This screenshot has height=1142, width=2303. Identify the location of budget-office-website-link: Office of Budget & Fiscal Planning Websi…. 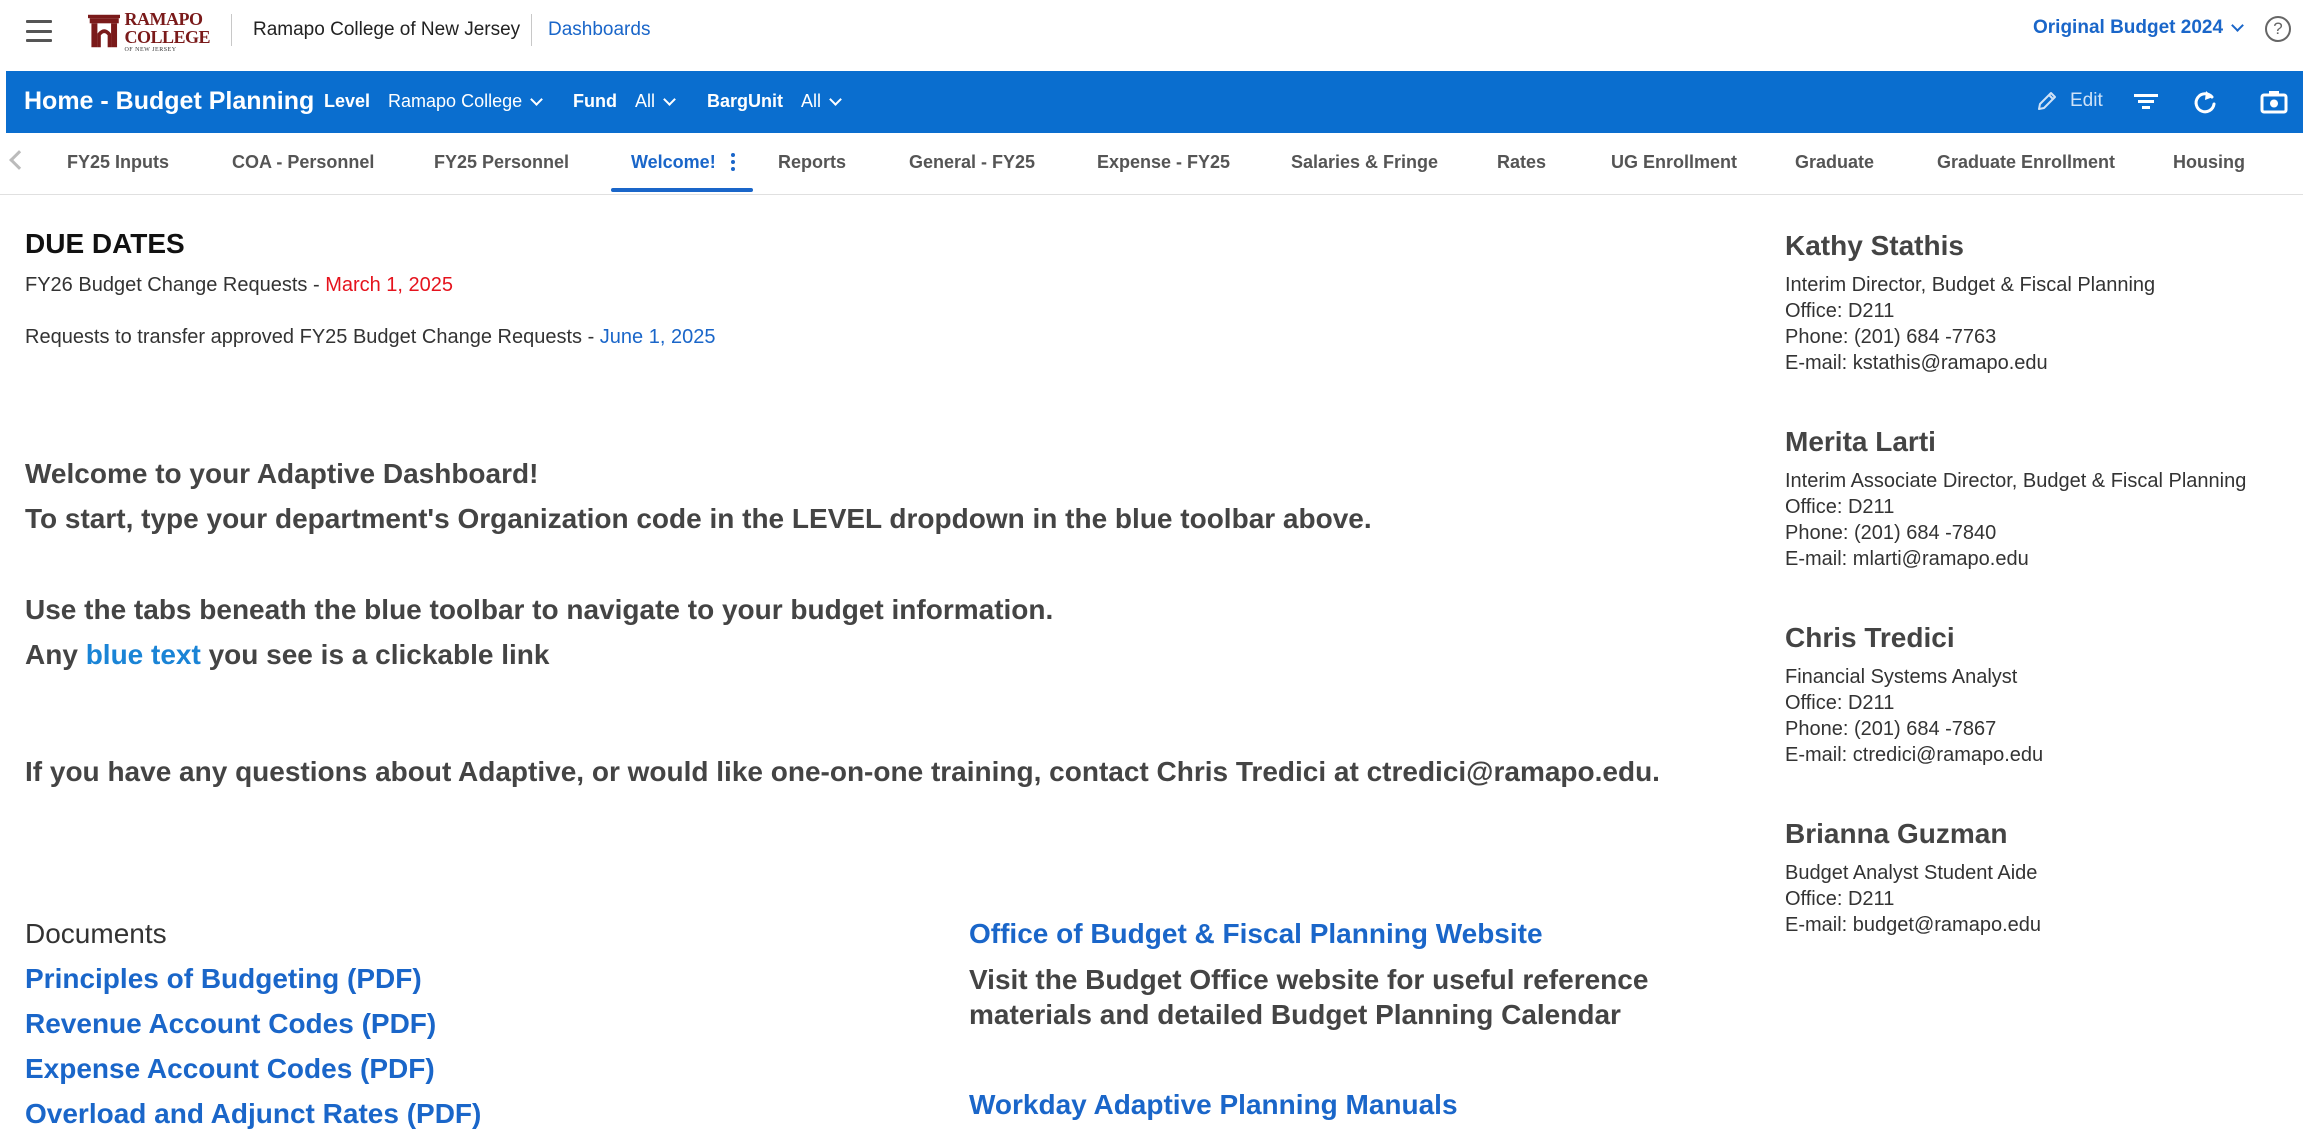
(1256, 934).